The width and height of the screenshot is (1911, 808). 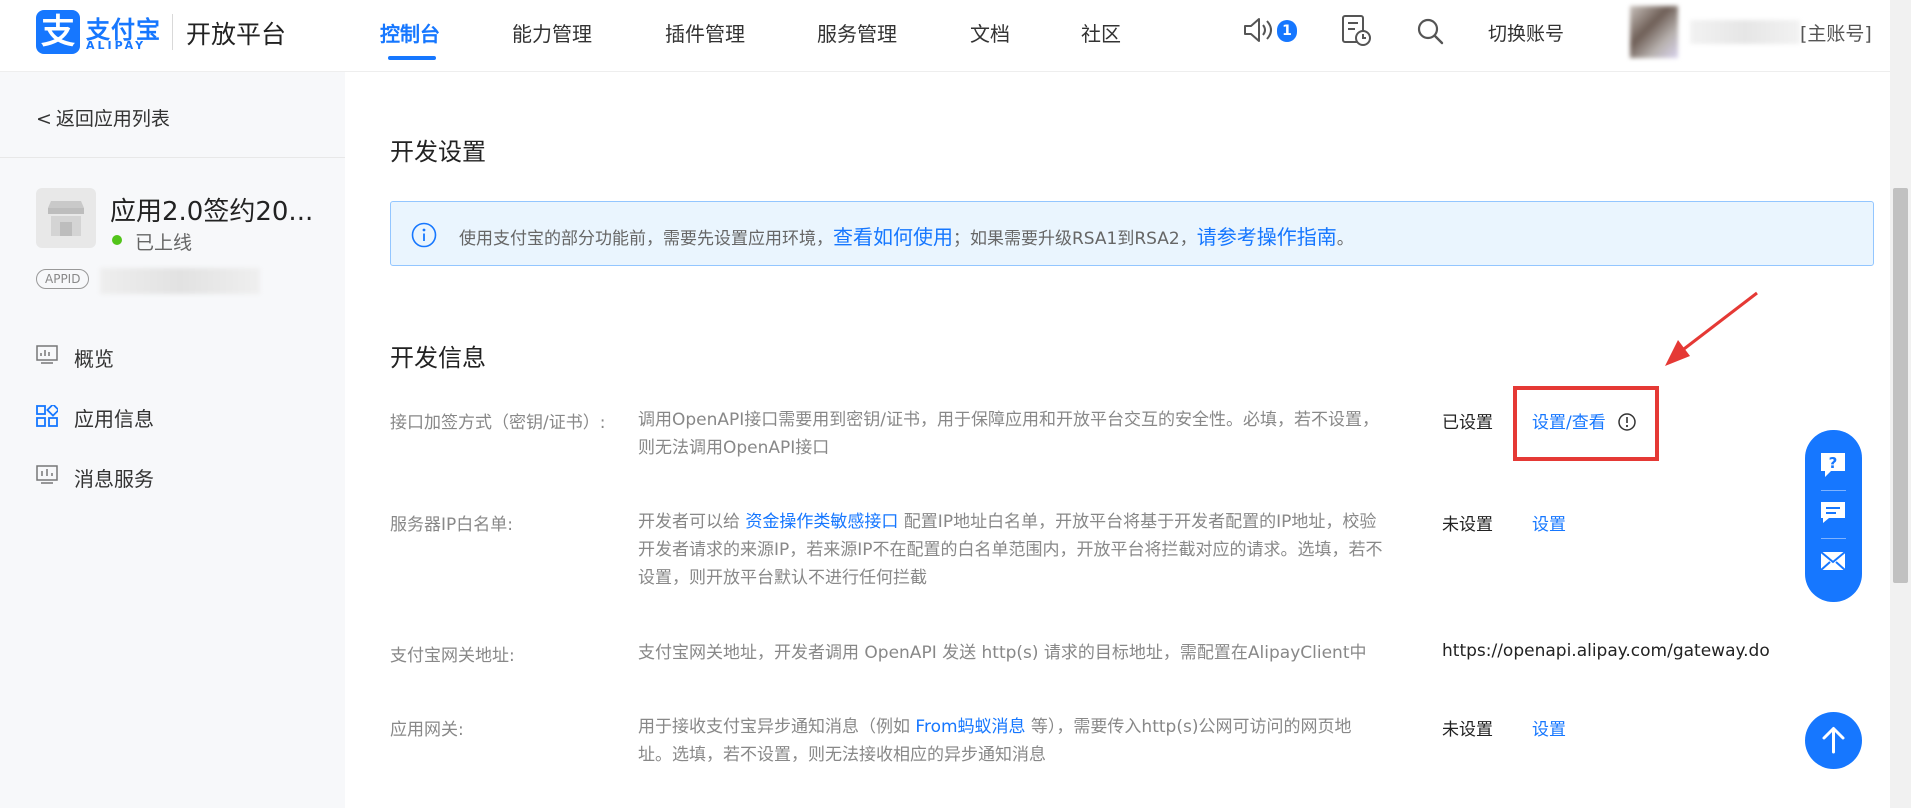 I want to click on back-to-app-list-link: < 返回应用列表, so click(x=103, y=117).